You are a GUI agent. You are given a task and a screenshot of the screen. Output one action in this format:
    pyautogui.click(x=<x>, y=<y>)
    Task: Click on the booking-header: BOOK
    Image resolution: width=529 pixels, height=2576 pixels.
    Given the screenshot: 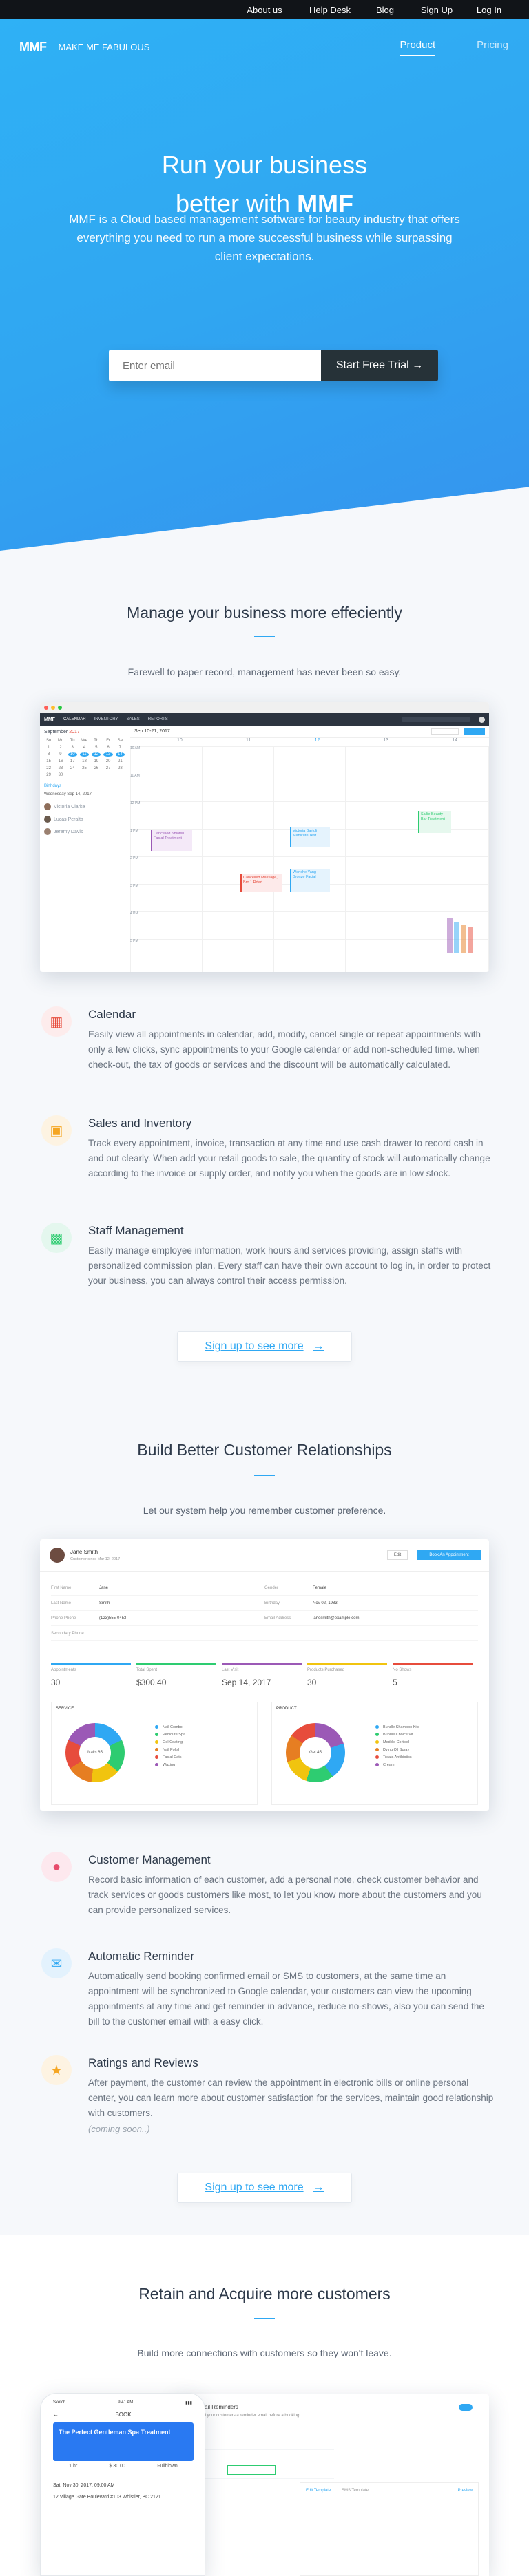 What is the action you would take?
    pyautogui.click(x=124, y=2415)
    